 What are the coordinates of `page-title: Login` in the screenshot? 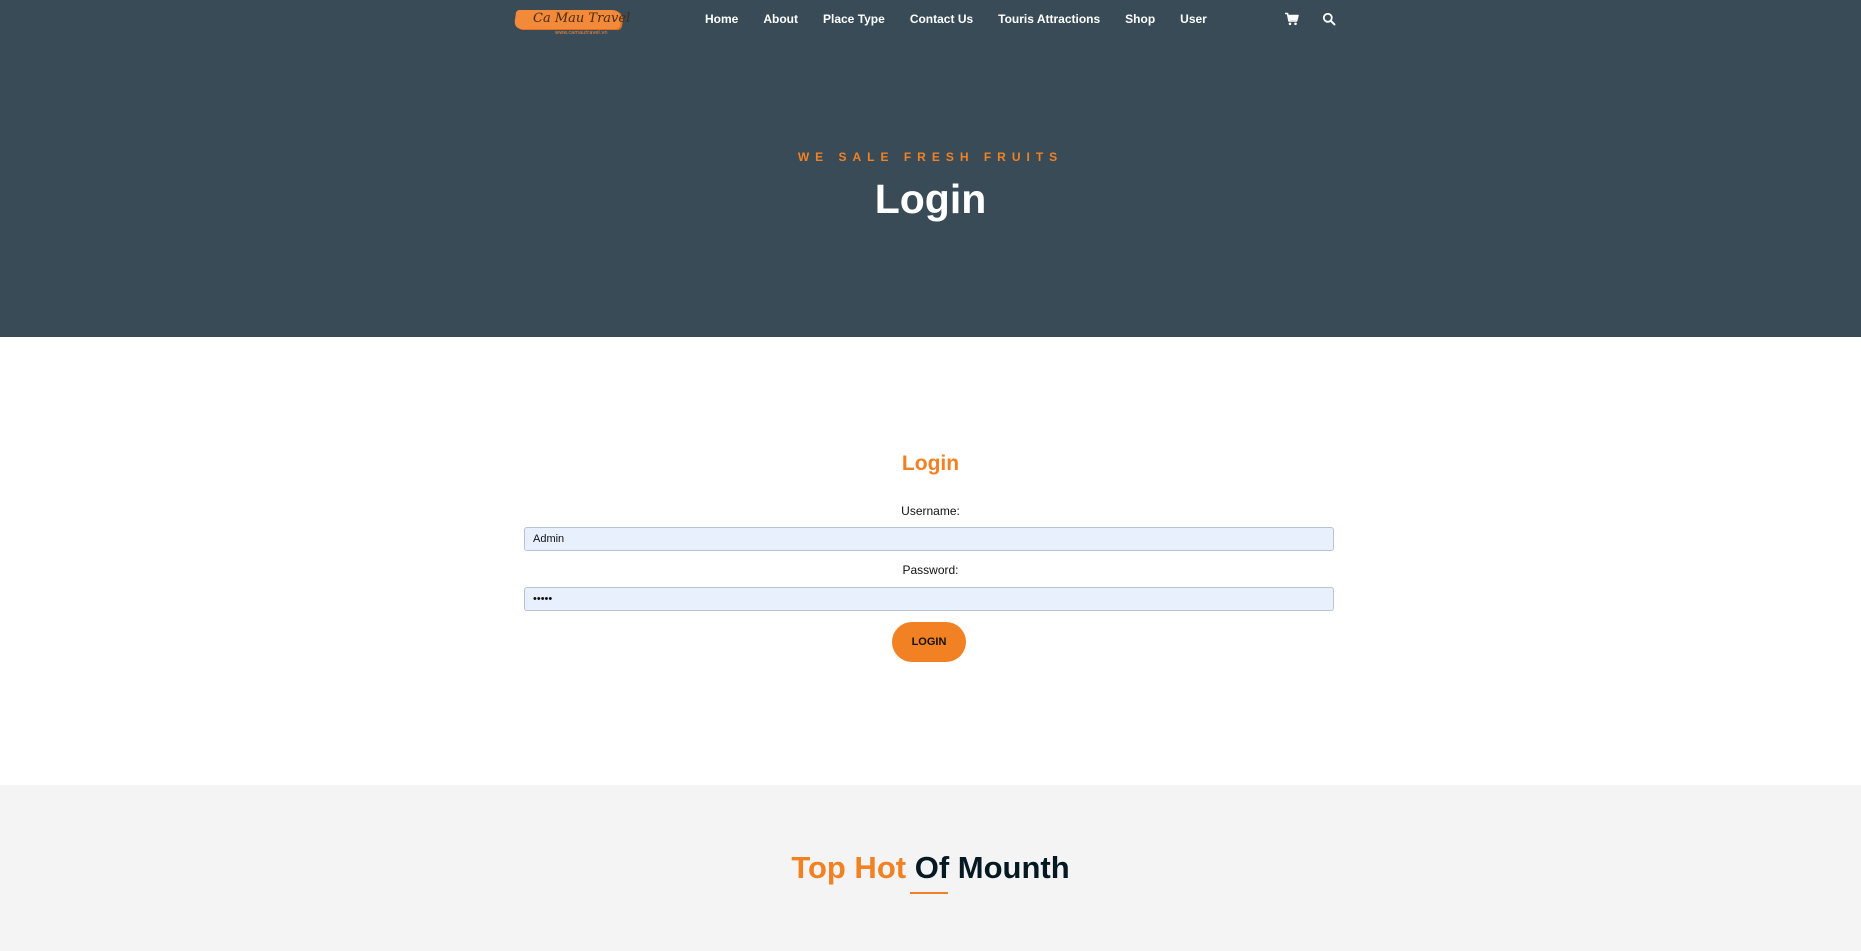 It's located at (930, 199).